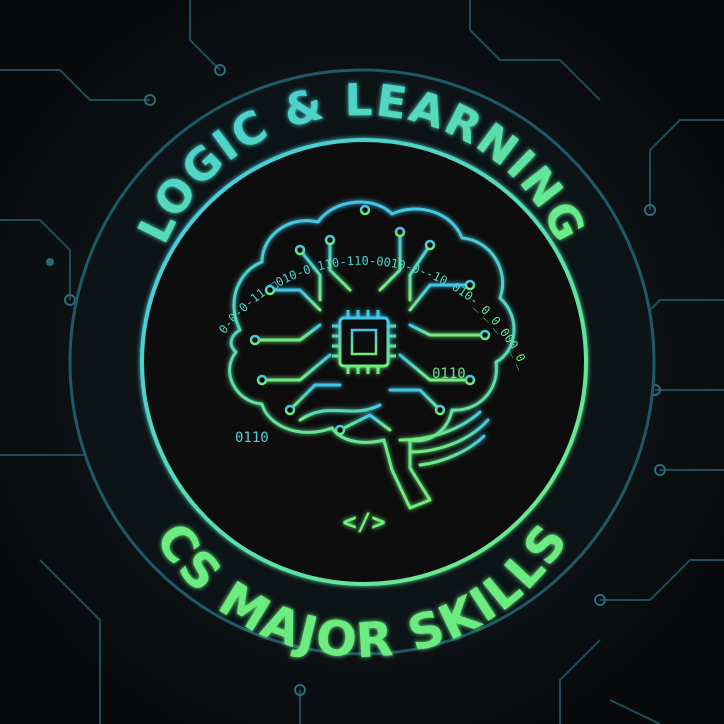  I want to click on code-brackets-icon: </>, so click(363, 522).